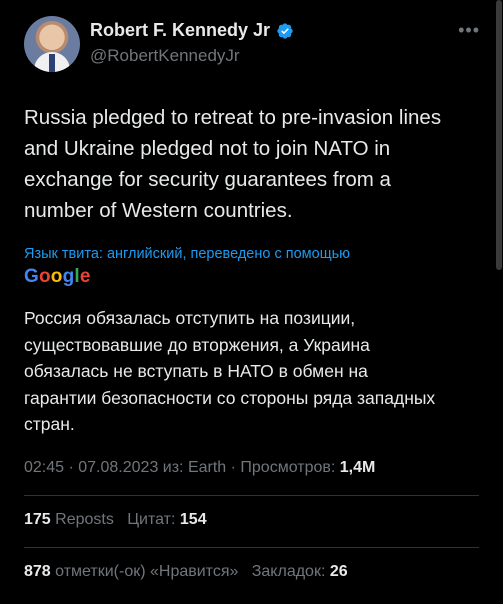 This screenshot has height=604, width=503. I want to click on more-options-icon: •••, so click(469, 30).